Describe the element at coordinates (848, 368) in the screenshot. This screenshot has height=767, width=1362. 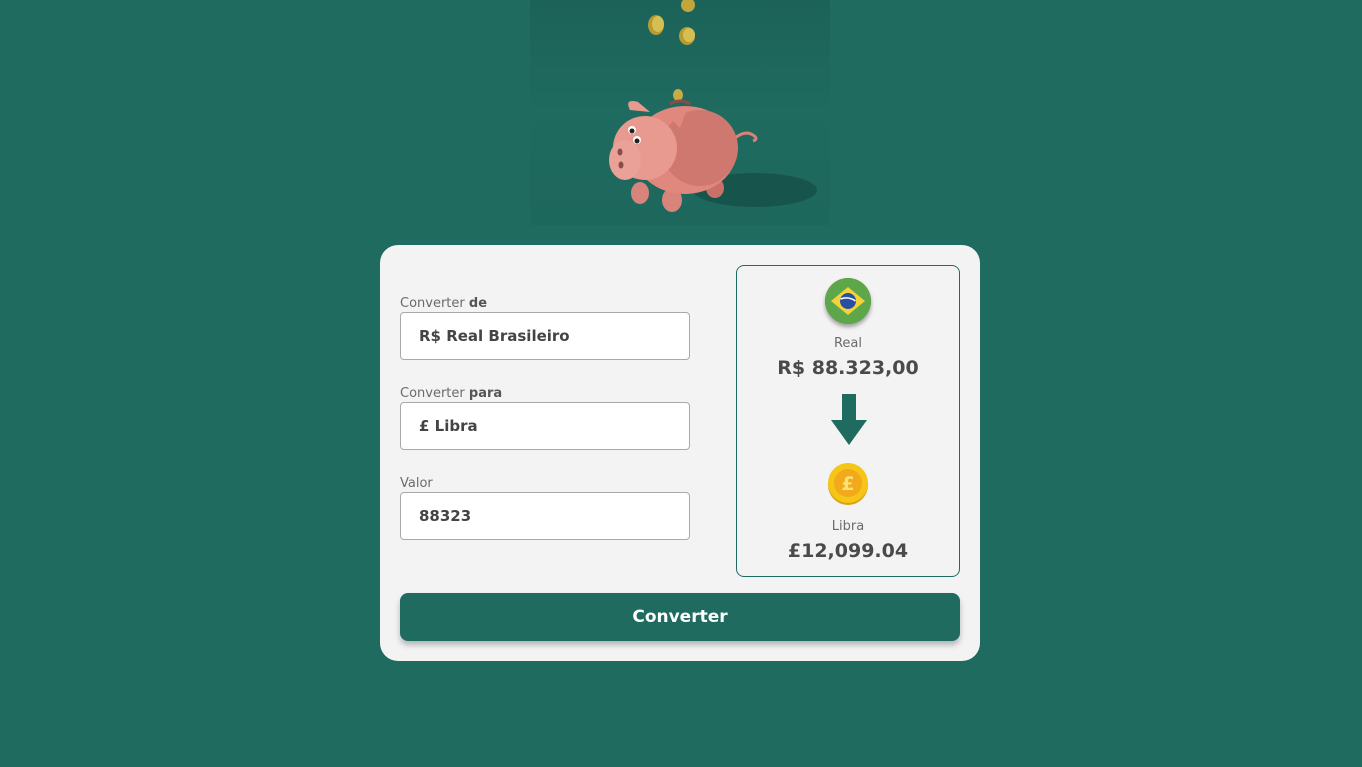
I see `from-amount: R$ 88.323,00` at that location.